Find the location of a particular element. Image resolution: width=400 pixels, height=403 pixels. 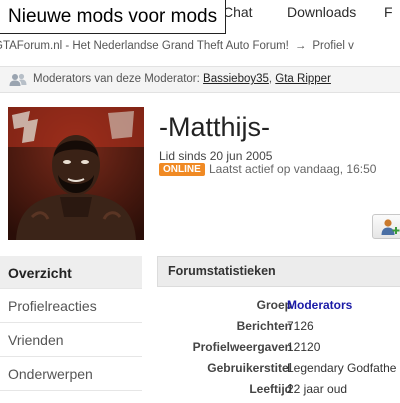

stat-value: 12120 is located at coordinates (304, 347).